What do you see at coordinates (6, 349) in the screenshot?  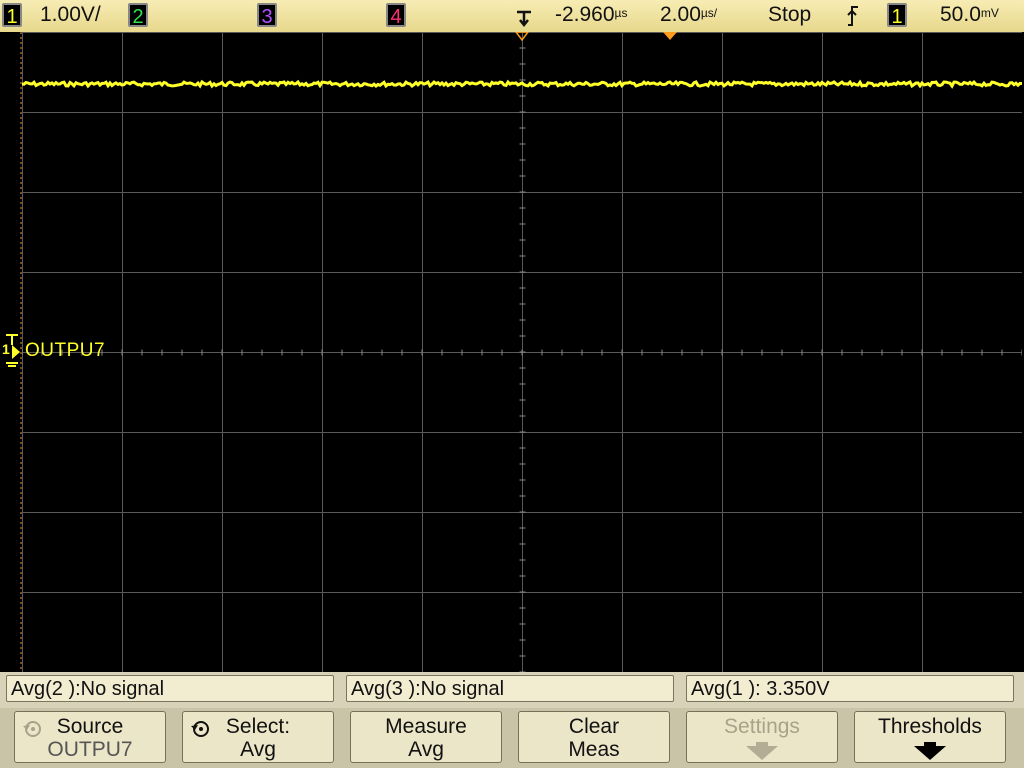 I see `ground-marker-label: 1` at bounding box center [6, 349].